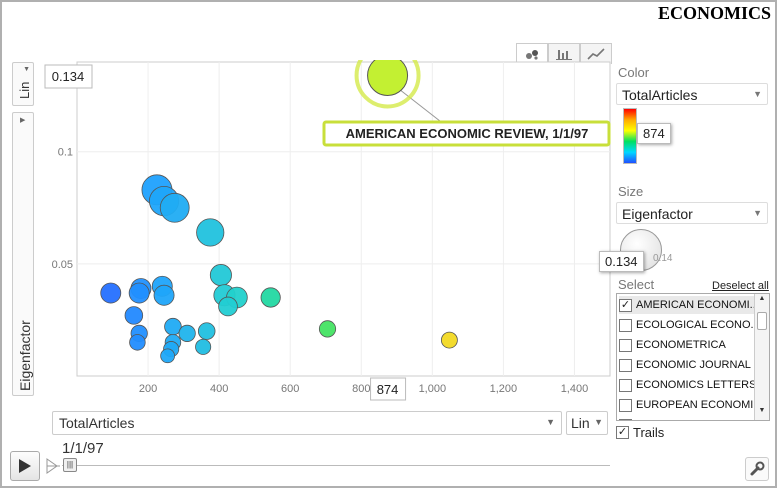 The image size is (777, 488). I want to click on select-label: Select, so click(636, 284).